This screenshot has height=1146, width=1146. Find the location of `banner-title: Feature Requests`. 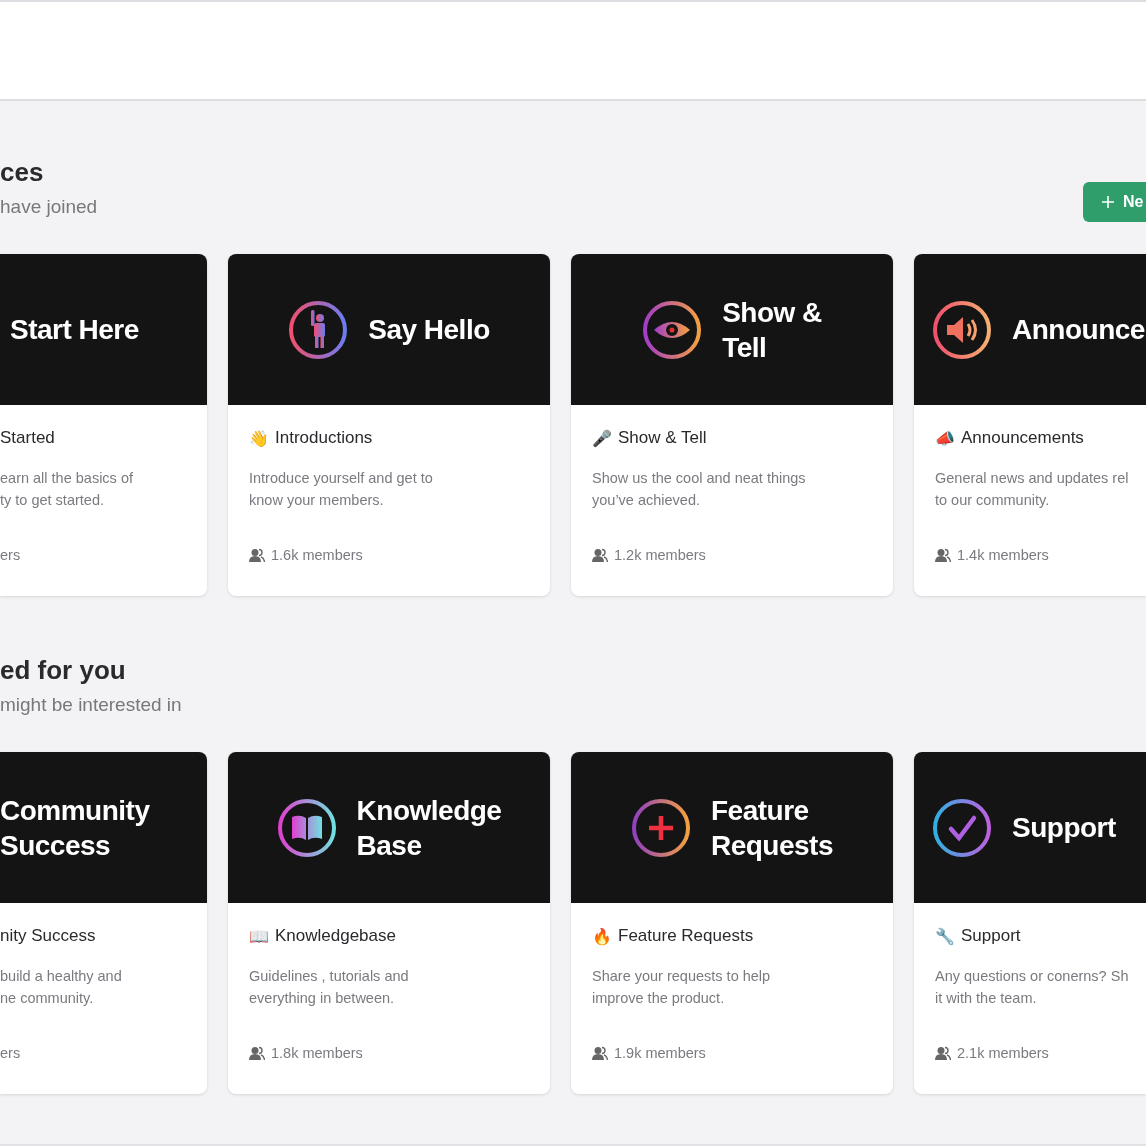

banner-title: Feature Requests is located at coordinates (771, 828).